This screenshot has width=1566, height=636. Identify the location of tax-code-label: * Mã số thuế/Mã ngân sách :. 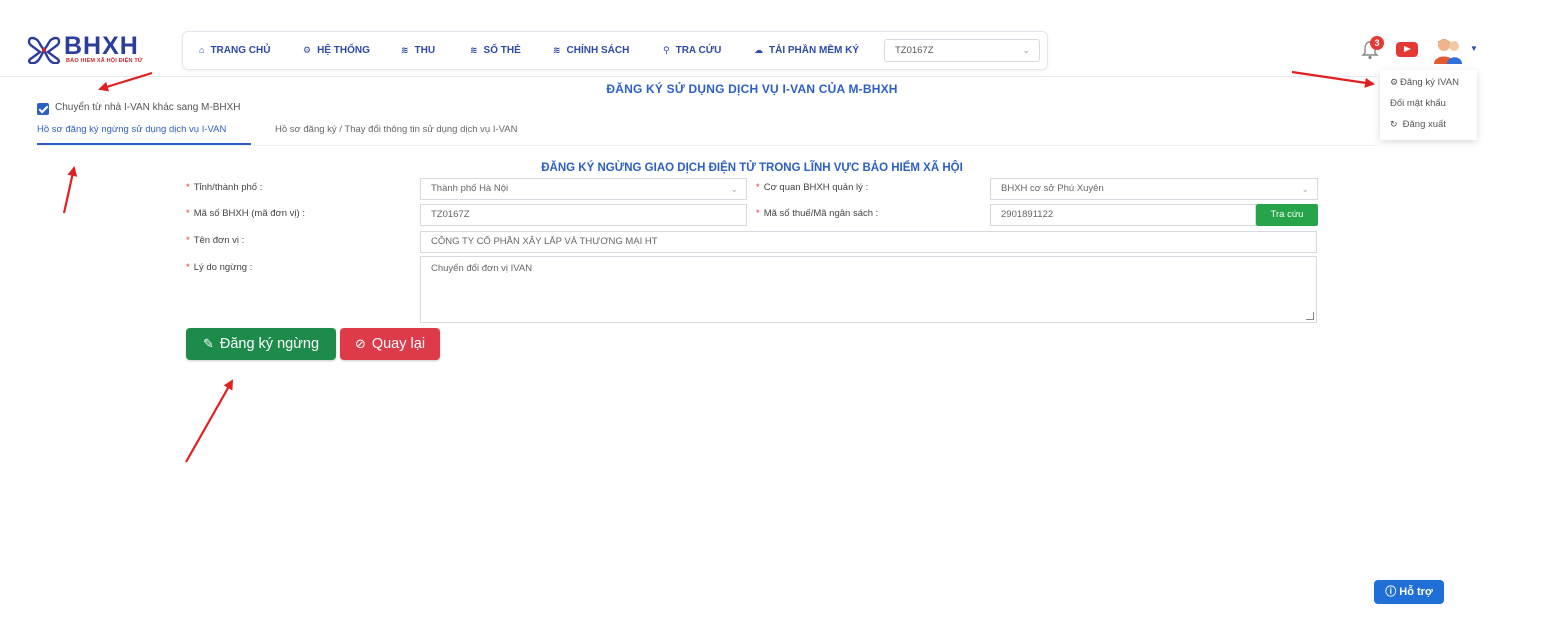
(817, 213).